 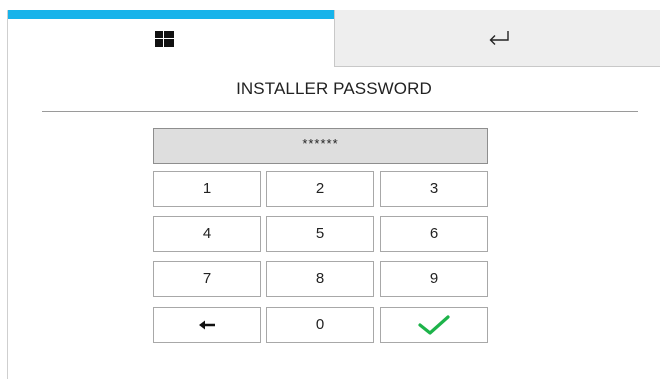 I want to click on title-divider, so click(x=340, y=111).